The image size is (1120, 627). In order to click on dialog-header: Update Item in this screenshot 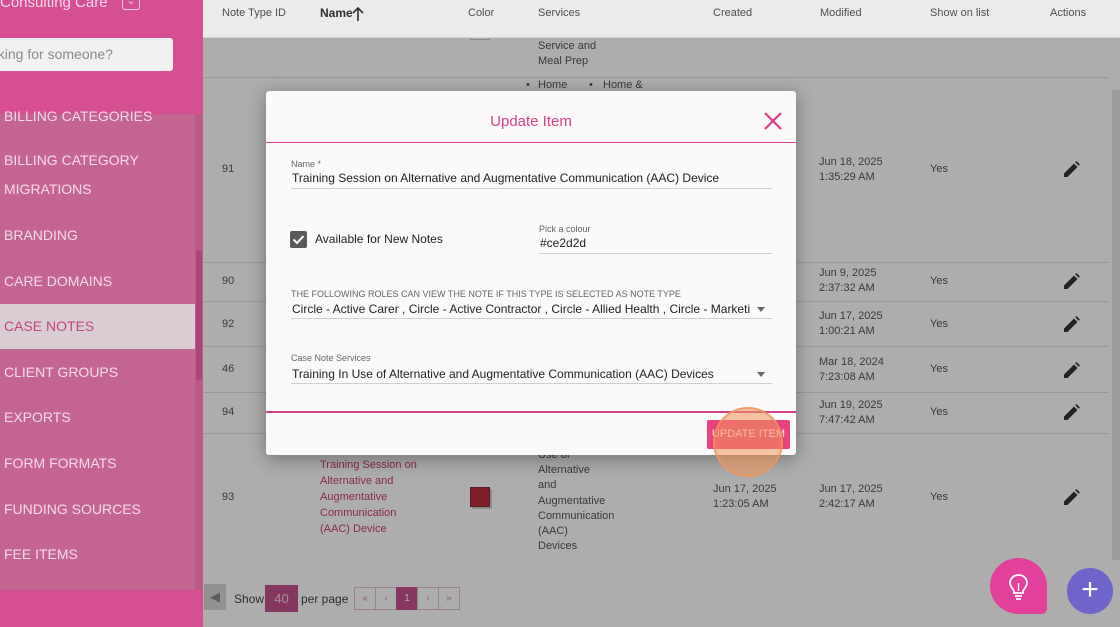, I will do `click(531, 117)`.